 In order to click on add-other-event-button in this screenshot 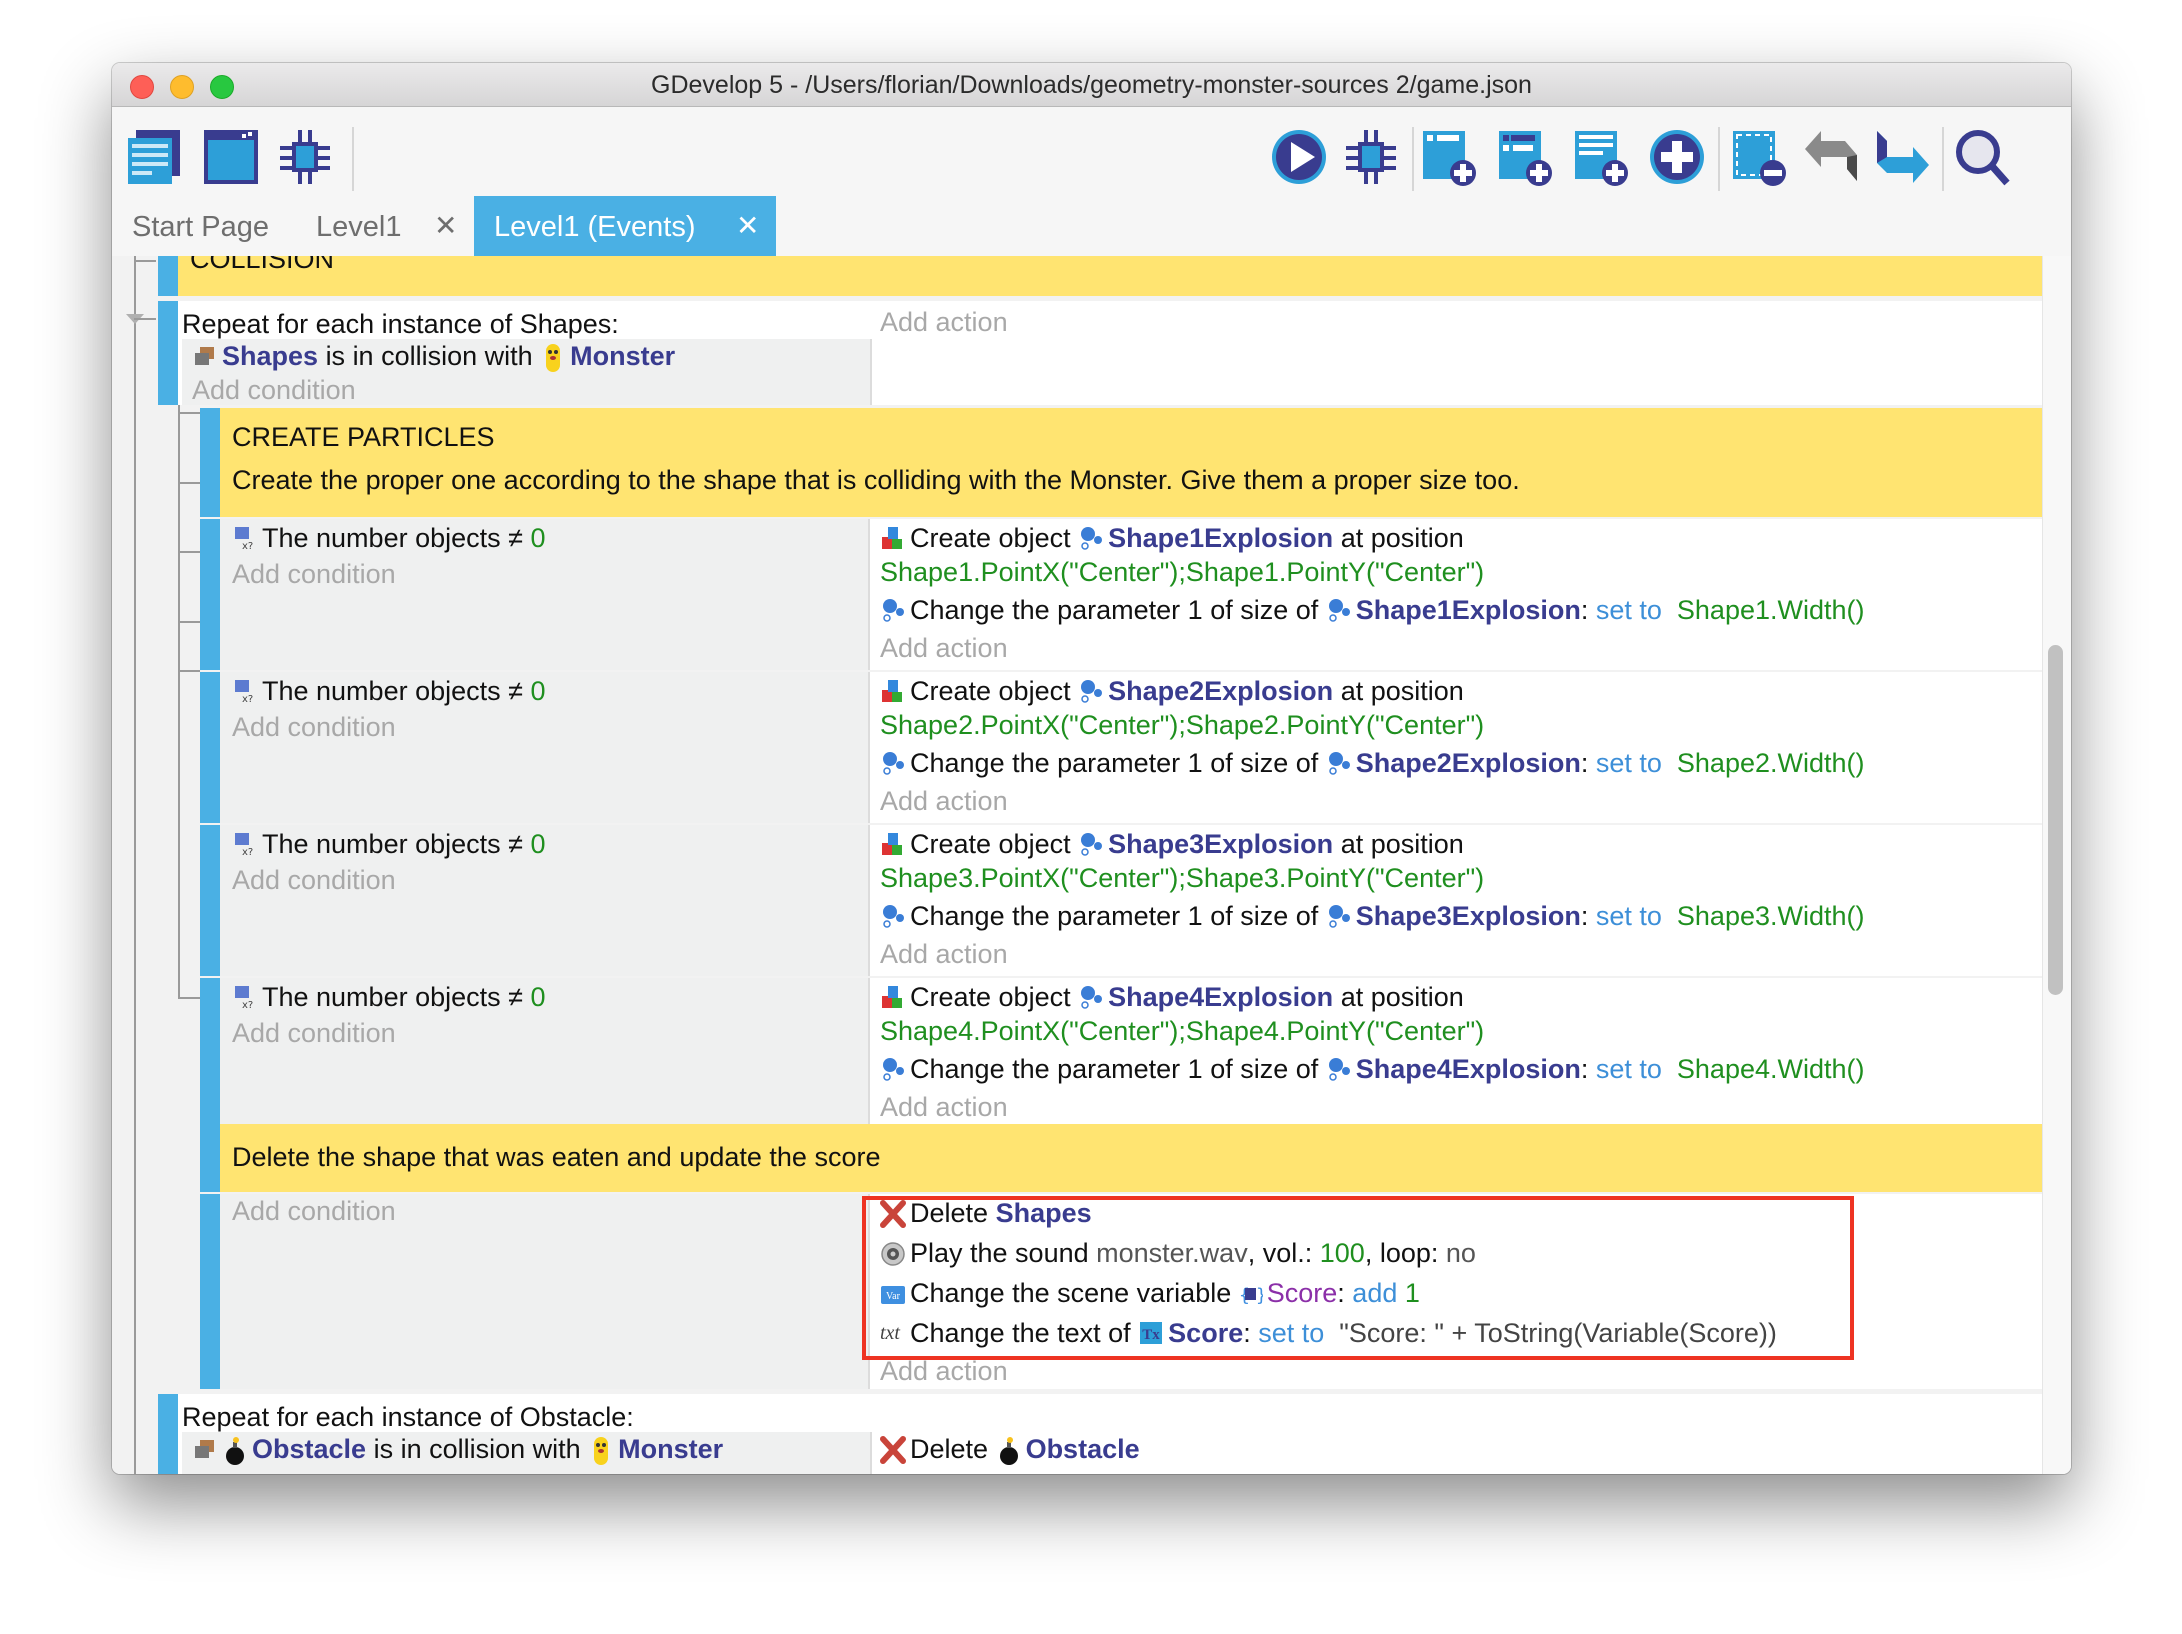, I will do `click(1677, 157)`.